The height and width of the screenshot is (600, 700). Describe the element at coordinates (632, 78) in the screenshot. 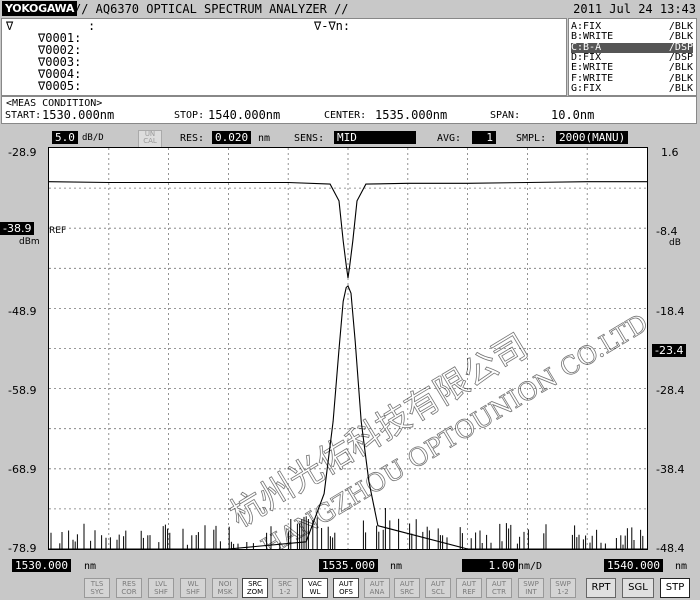

I see `trace-row: F:WRITE/BLK` at that location.